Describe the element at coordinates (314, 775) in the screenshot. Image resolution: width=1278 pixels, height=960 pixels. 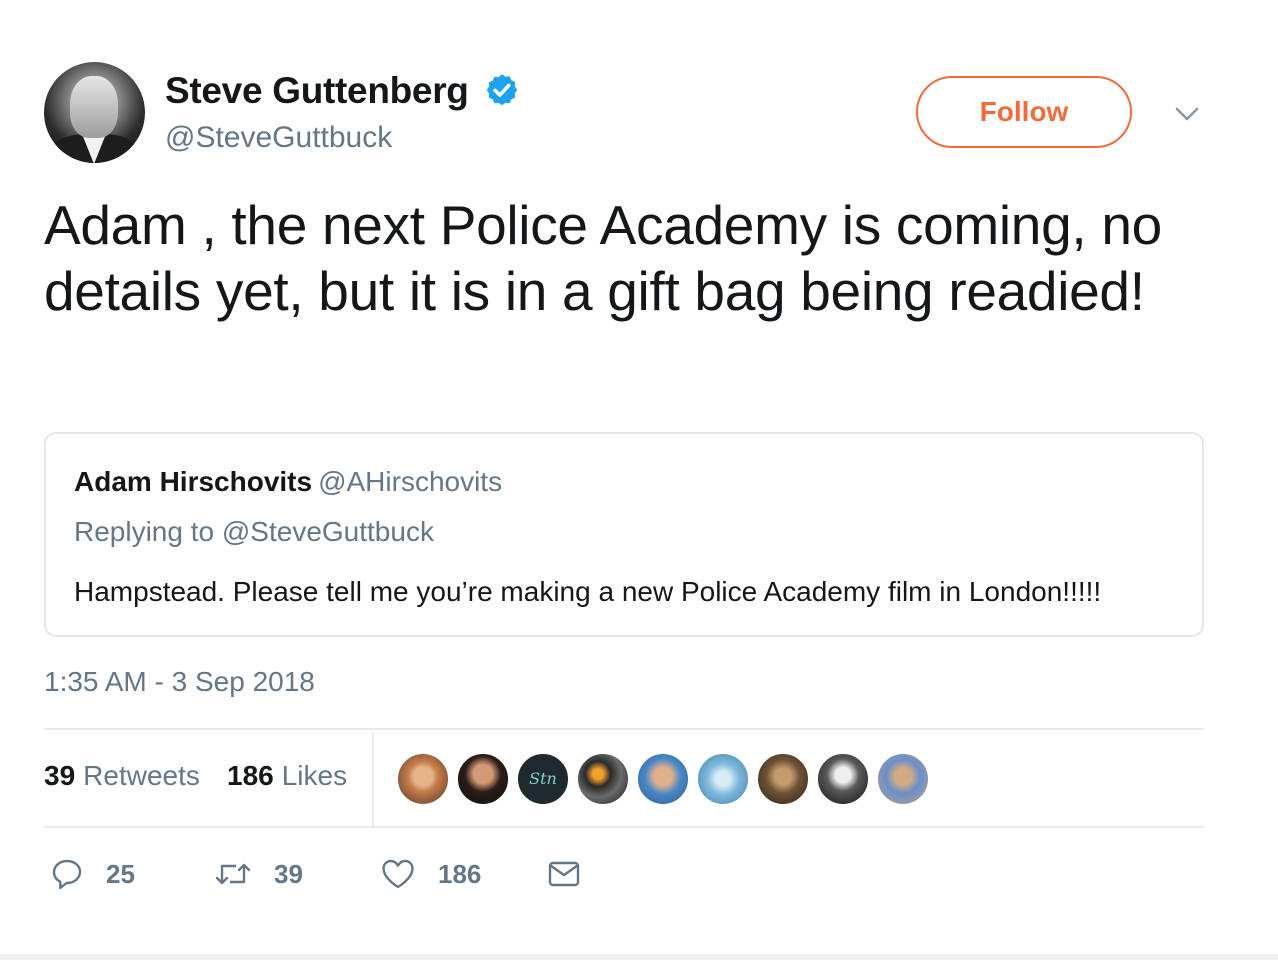
I see `likes-stat-label: Likes` at that location.